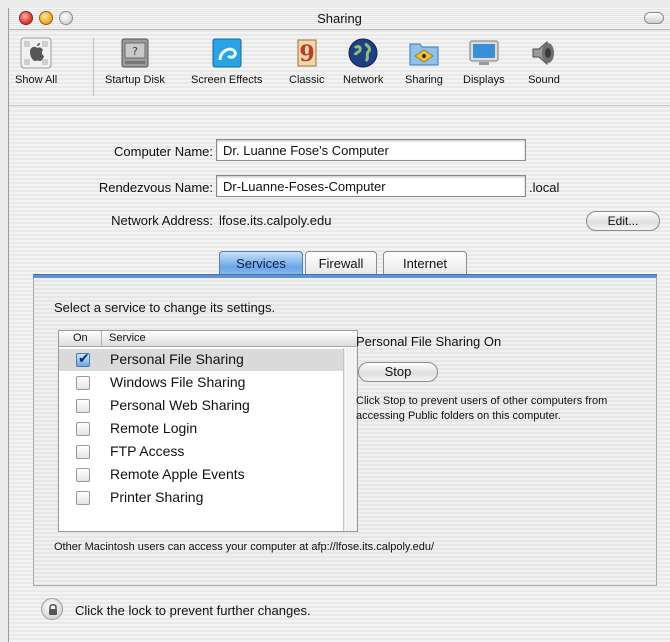 The image size is (670, 642). What do you see at coordinates (201, 452) in the screenshot?
I see `list-item: FTP Access` at bounding box center [201, 452].